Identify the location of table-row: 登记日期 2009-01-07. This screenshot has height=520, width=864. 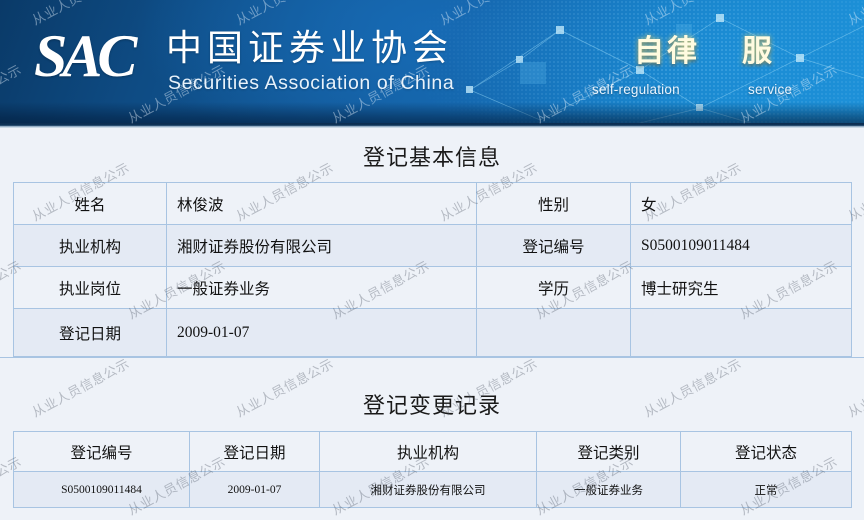
(432, 332).